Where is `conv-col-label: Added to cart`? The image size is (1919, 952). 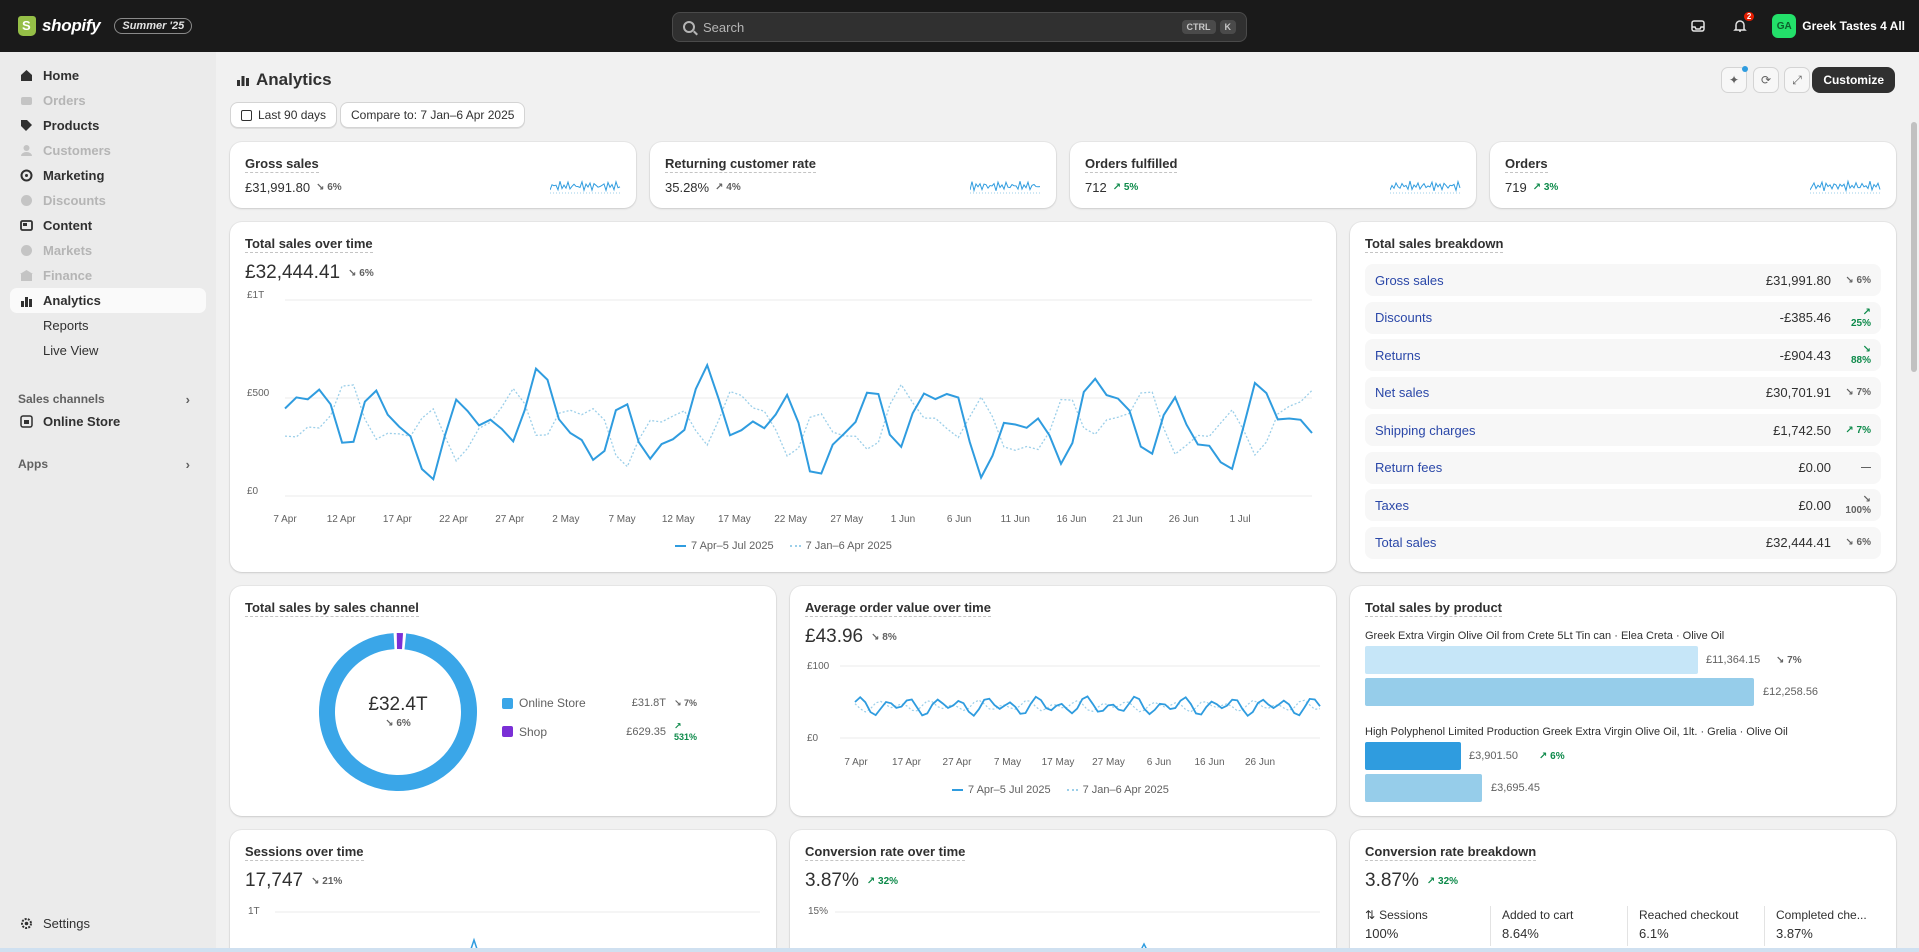
conv-col-label: Added to cart is located at coordinates (1538, 915).